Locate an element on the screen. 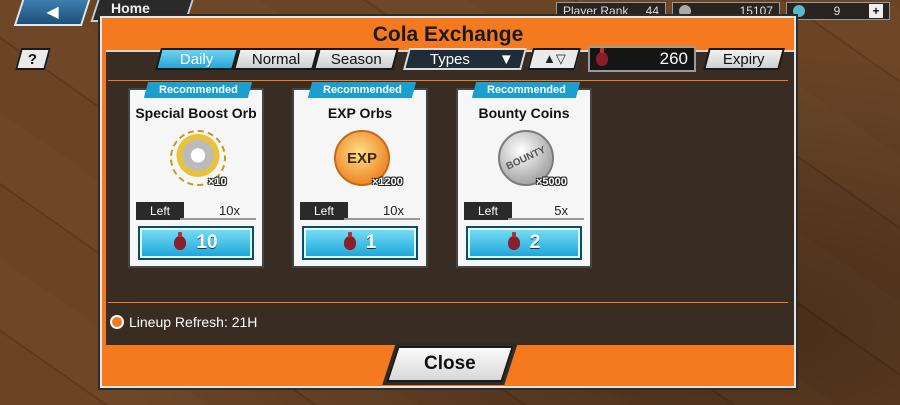  buy-button: 10 is located at coordinates (196, 243).